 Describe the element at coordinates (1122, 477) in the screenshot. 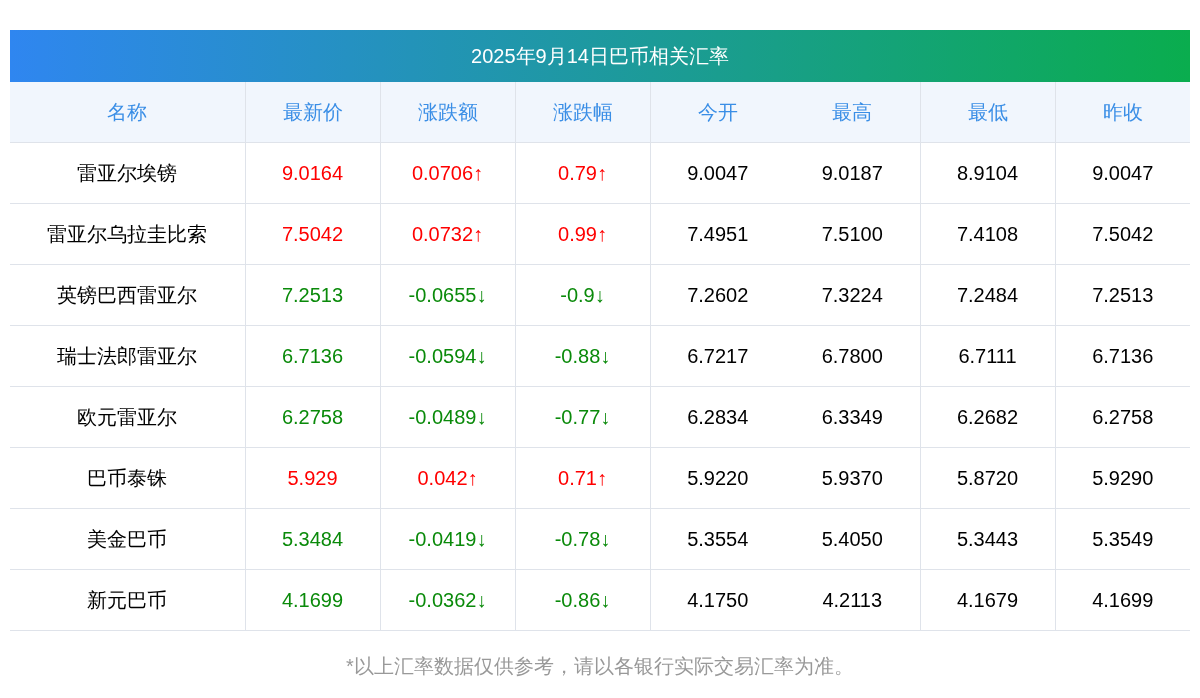

I see `table-cell: 5.9290` at that location.